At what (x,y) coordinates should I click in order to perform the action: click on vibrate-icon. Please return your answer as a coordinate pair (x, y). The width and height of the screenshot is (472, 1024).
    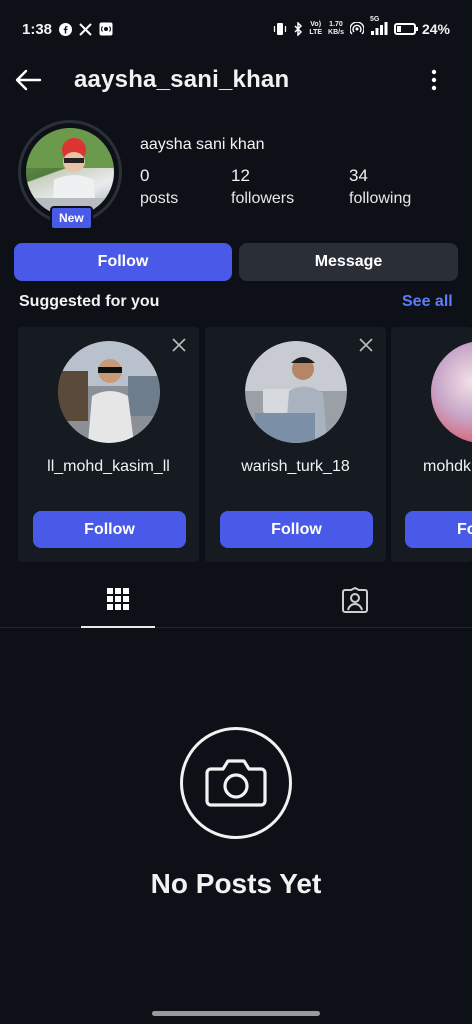
    Looking at the image, I should click on (280, 29).